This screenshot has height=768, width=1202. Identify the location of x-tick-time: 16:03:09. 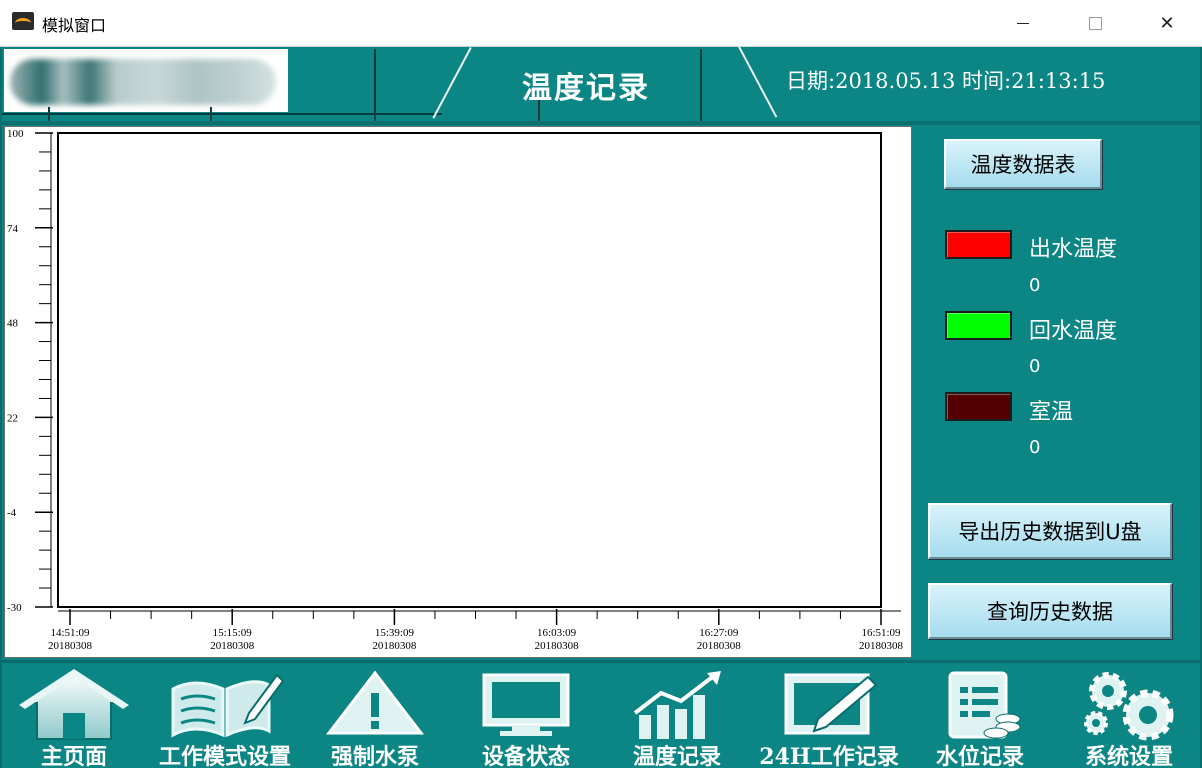
(557, 633).